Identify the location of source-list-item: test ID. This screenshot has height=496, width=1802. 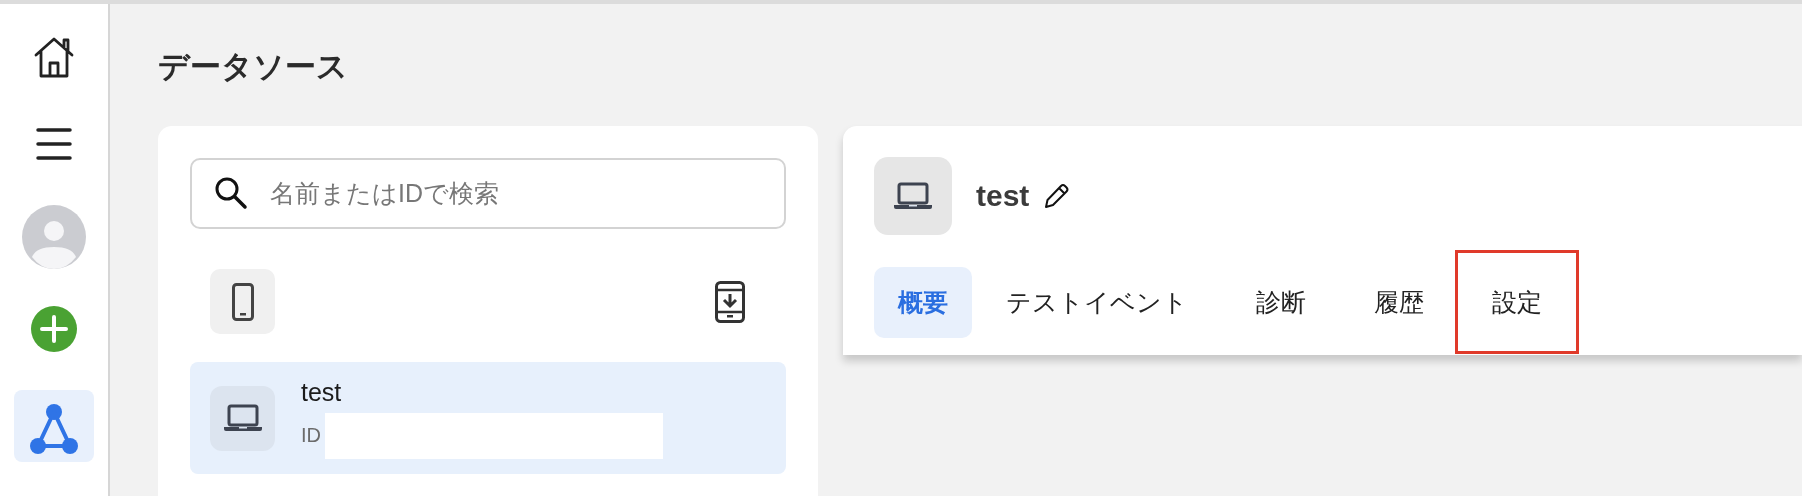
(488, 418).